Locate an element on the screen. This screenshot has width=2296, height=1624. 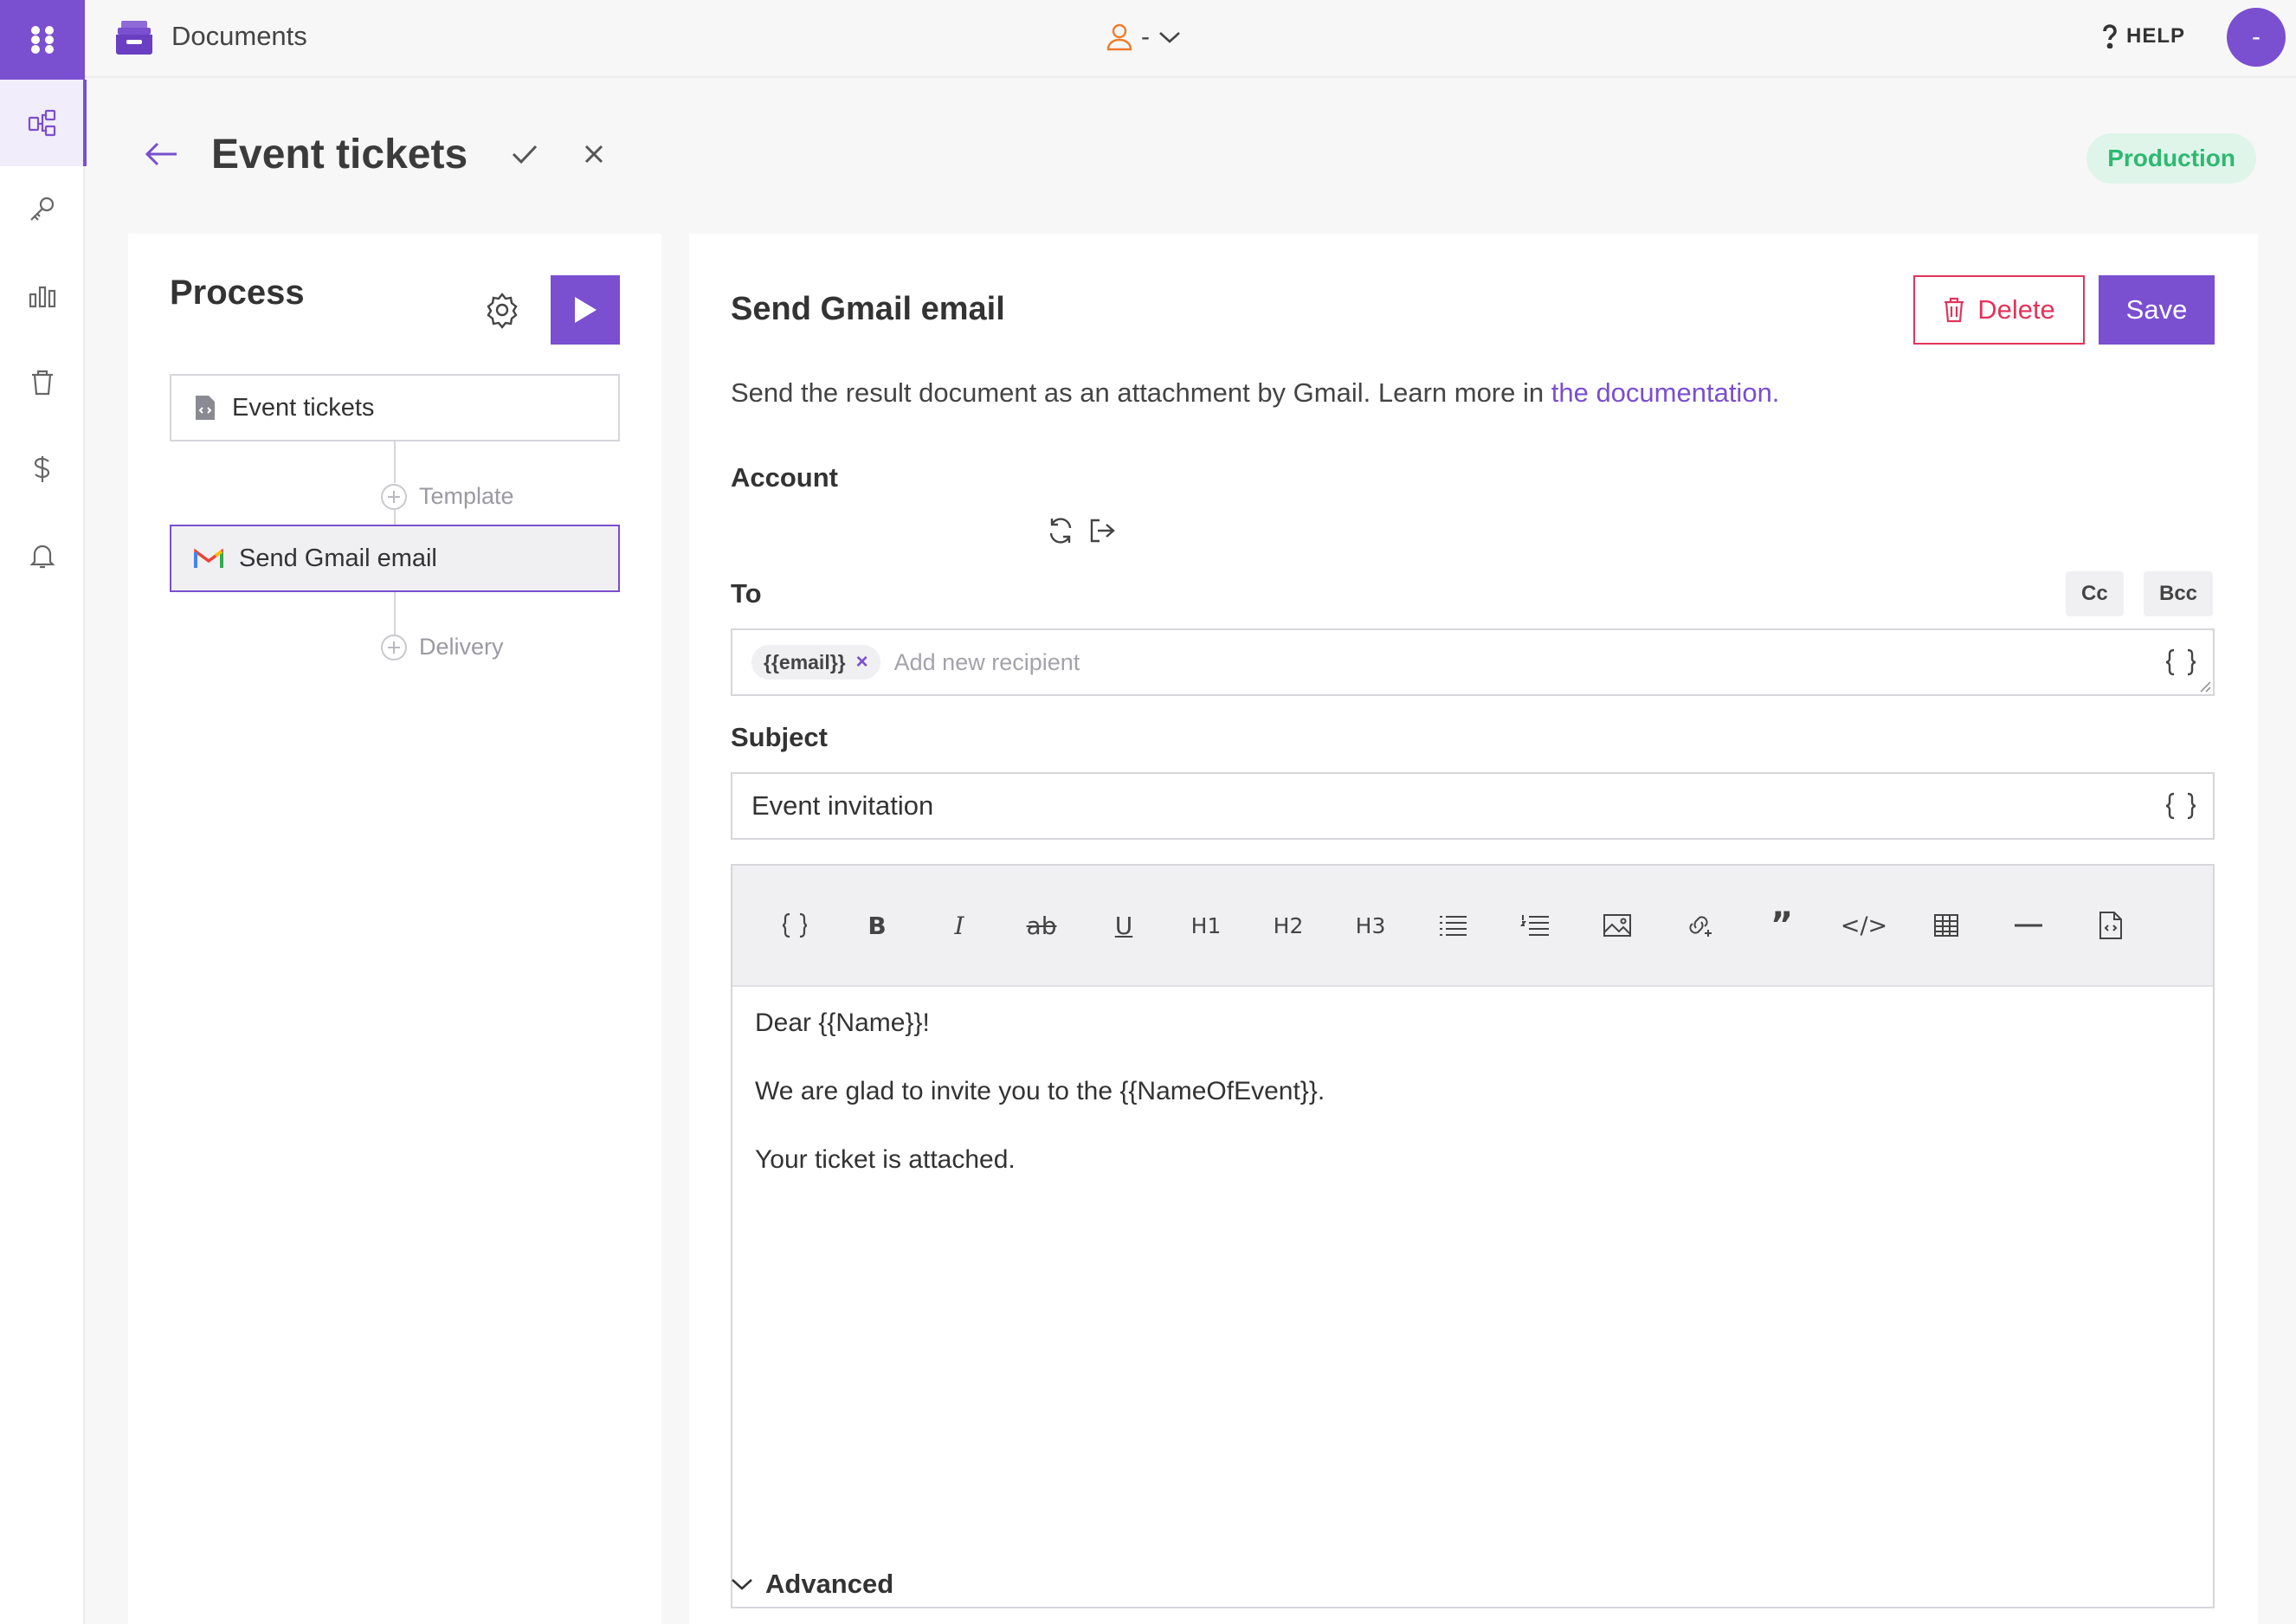
html-source-button is located at coordinates (2110, 925).